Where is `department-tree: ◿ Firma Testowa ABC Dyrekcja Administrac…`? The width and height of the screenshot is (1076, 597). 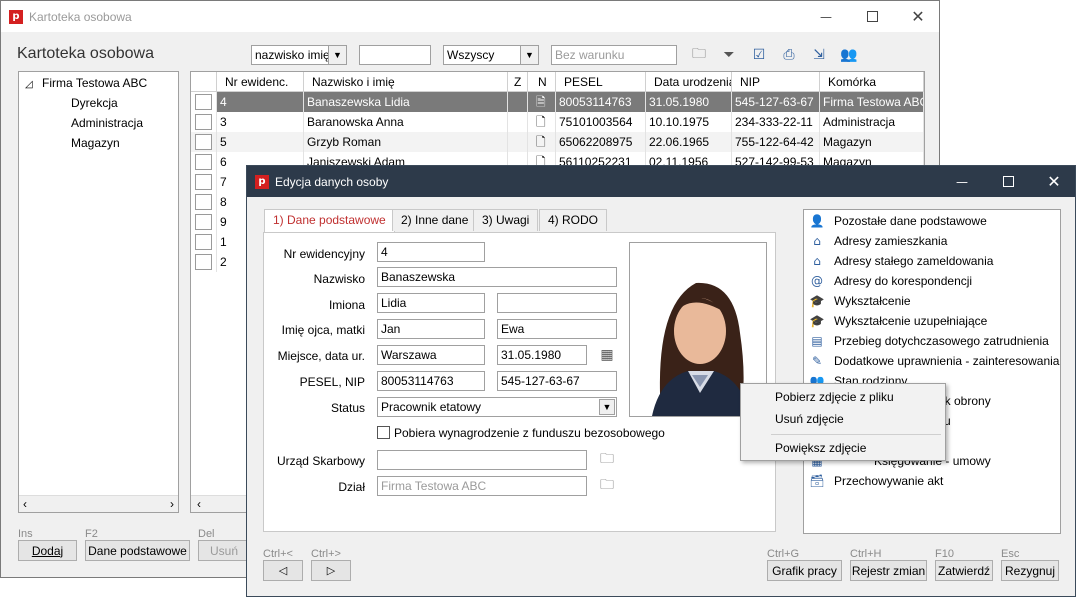
department-tree: ◿ Firma Testowa ABC Dyrekcja Administrac… is located at coordinates (98, 292).